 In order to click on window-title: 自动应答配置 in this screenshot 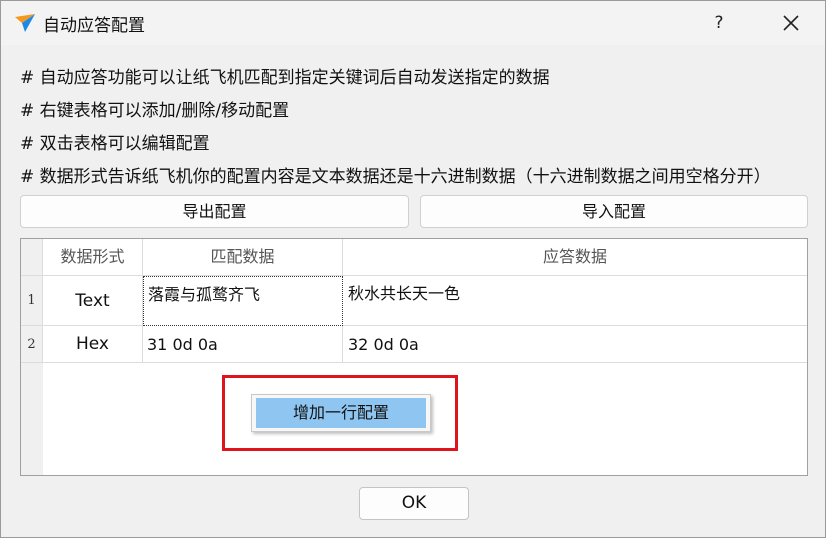, I will do `click(94, 26)`.